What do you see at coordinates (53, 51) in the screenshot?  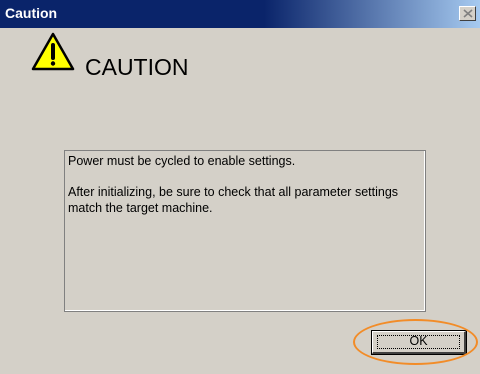 I see `warning-triangle-icon` at bounding box center [53, 51].